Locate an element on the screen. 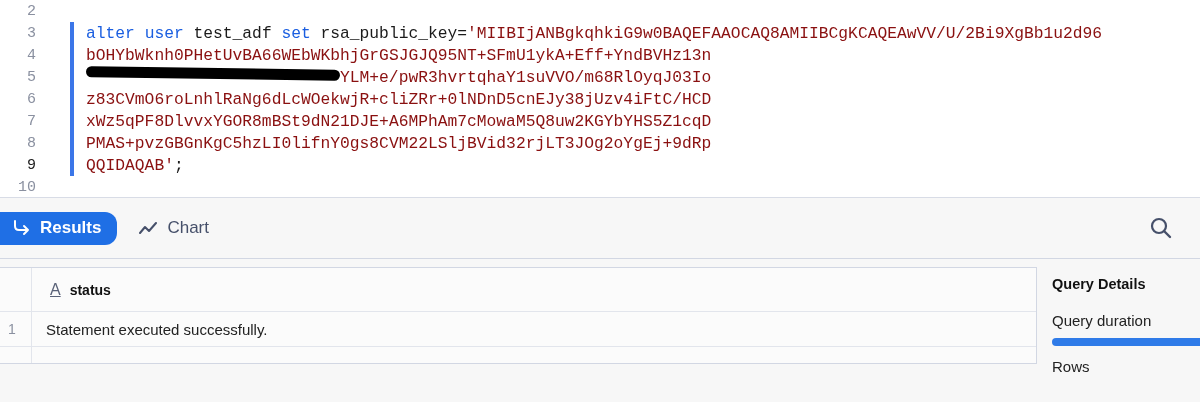  code-keyword: user is located at coordinates (164, 33).